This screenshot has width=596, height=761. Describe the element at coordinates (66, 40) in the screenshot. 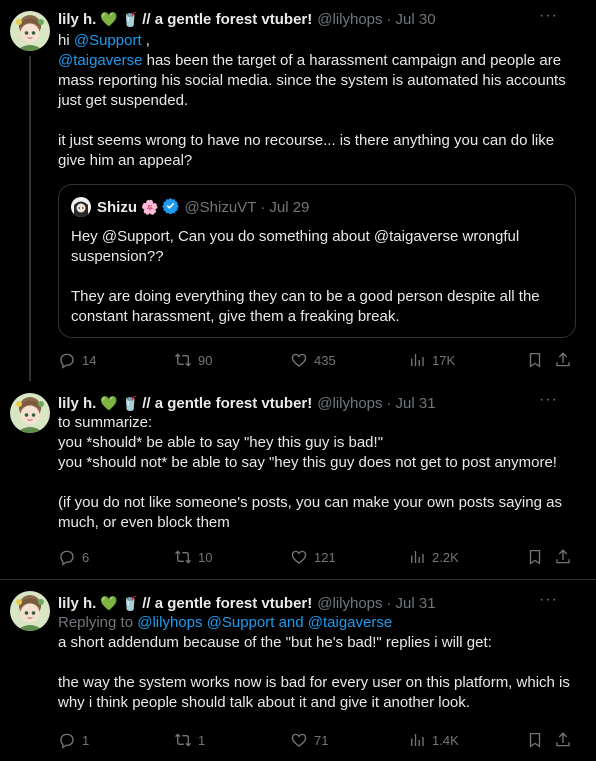

I see `greeting-text: hi` at that location.